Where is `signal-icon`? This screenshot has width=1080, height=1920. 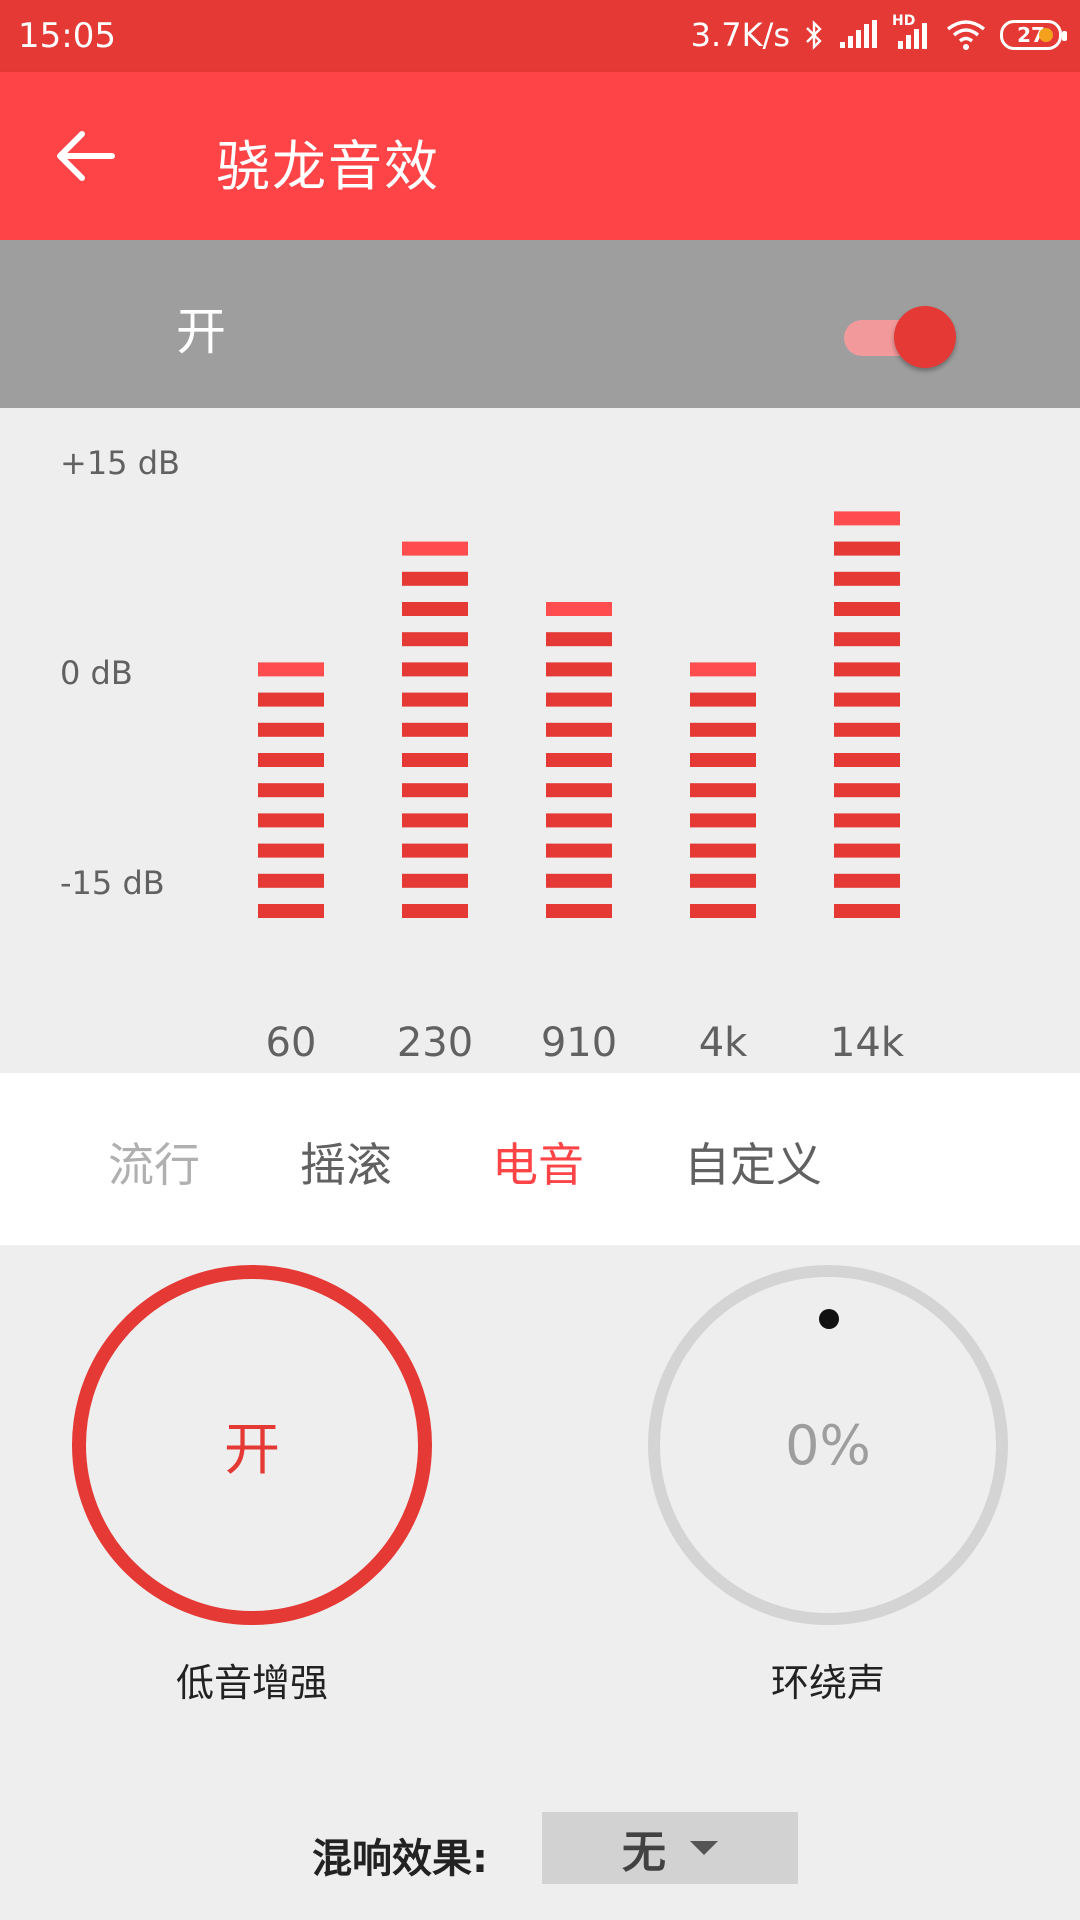
signal-icon is located at coordinates (858, 34).